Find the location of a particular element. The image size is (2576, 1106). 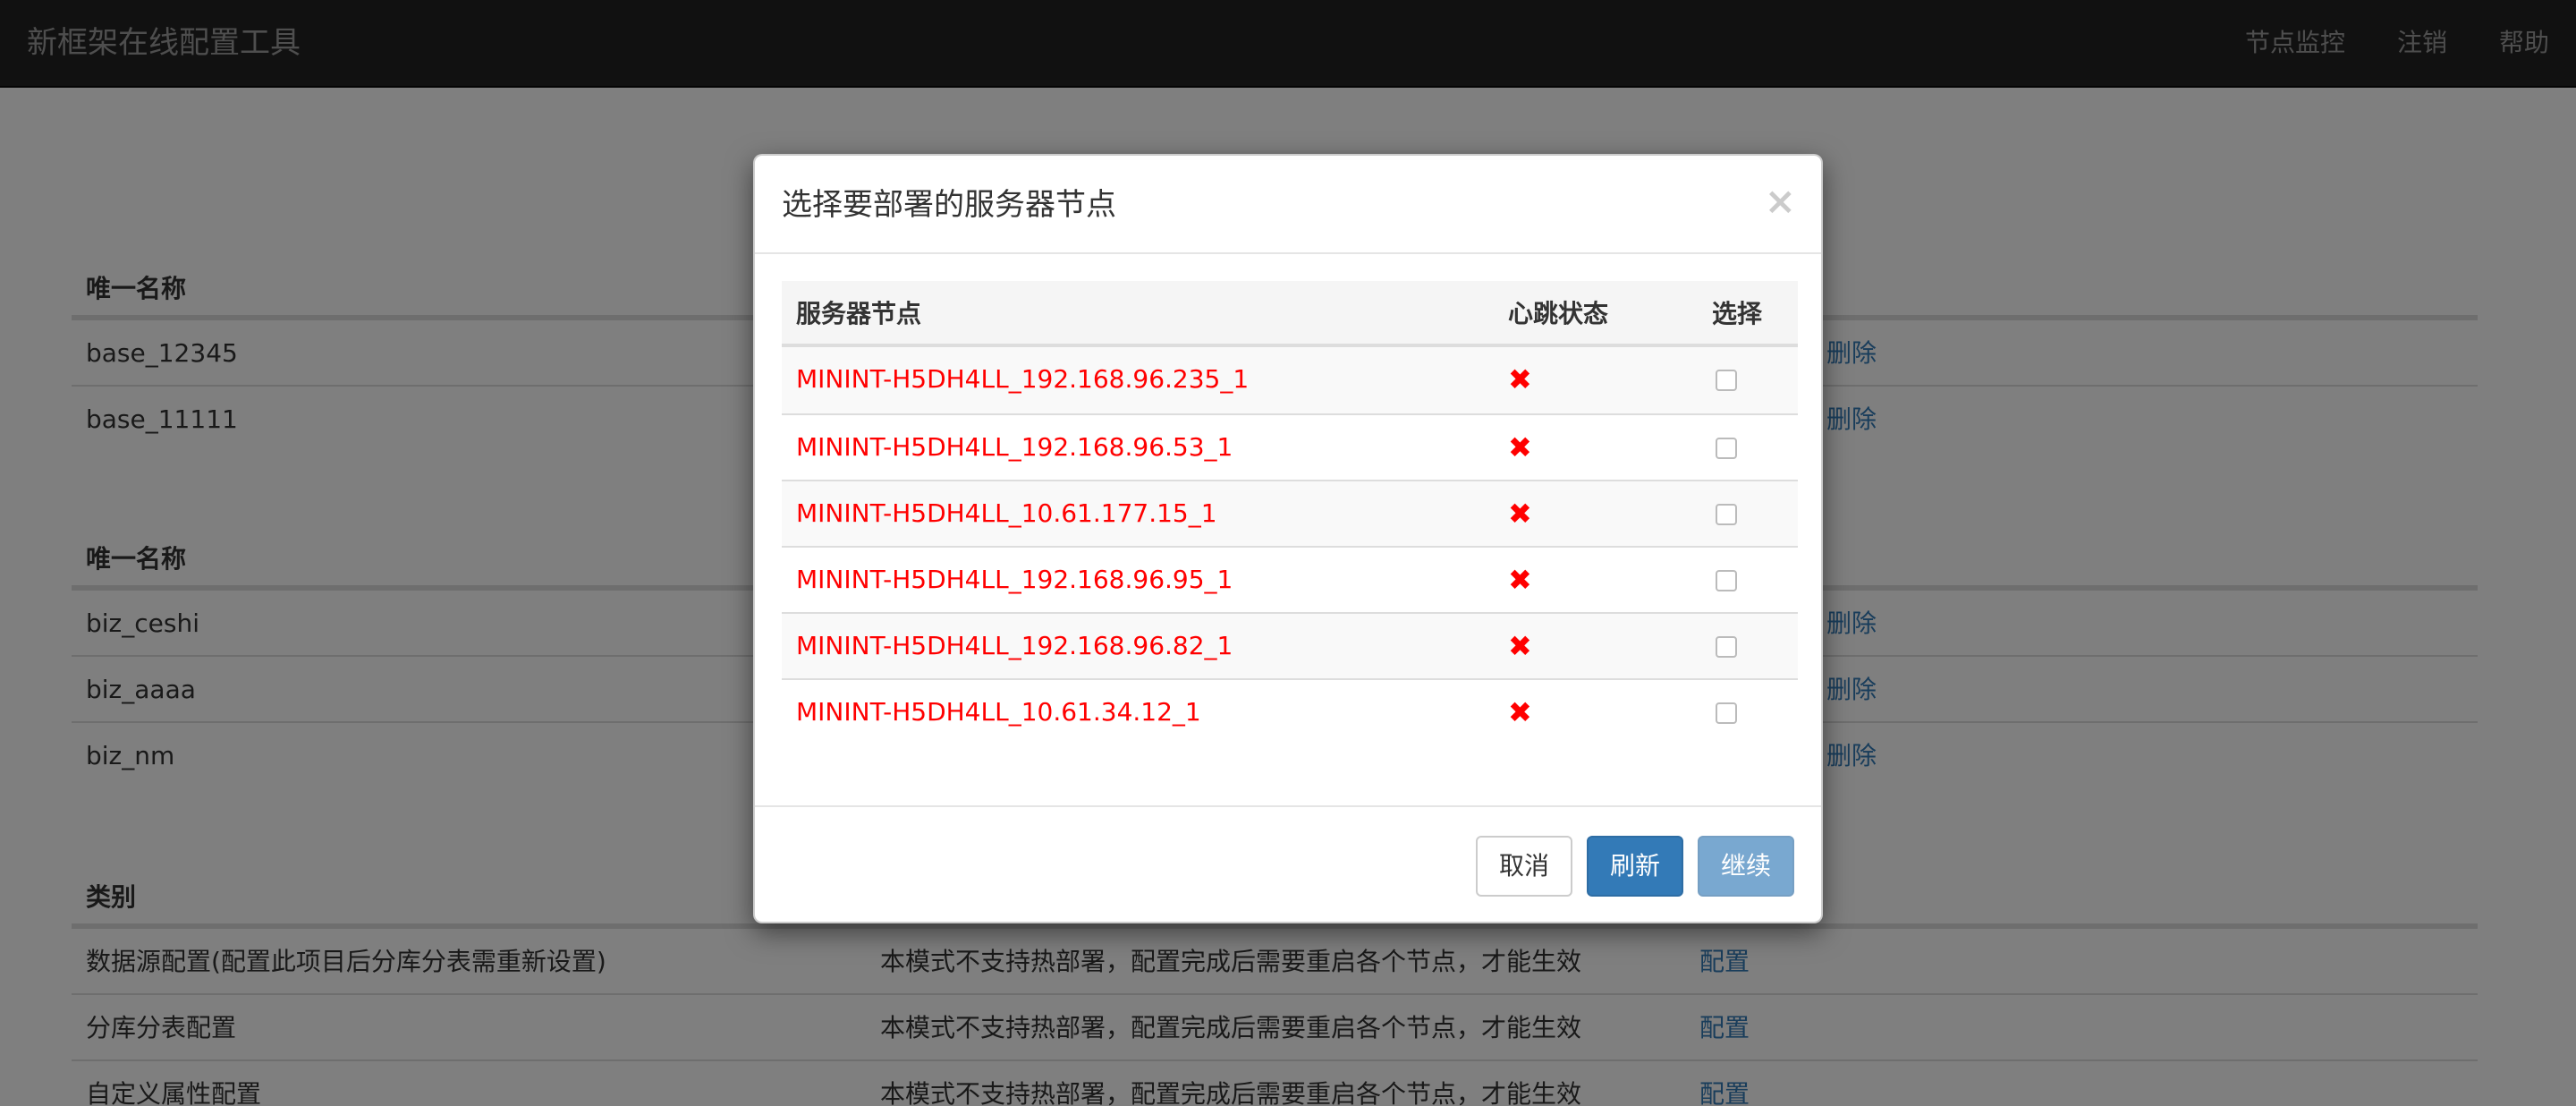

table-row: MININT-H5DH4LL_192.168.96.235_1 ✖ is located at coordinates (1290, 380).